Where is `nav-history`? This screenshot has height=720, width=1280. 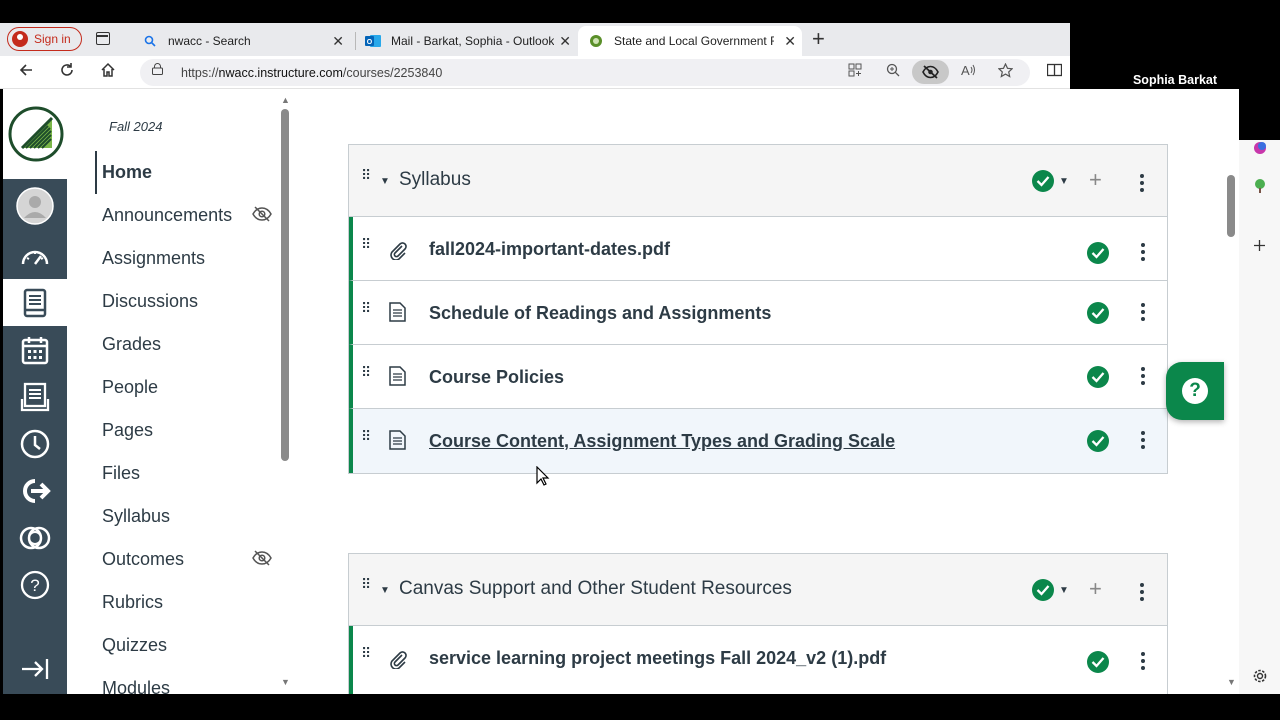
nav-history is located at coordinates (35, 443).